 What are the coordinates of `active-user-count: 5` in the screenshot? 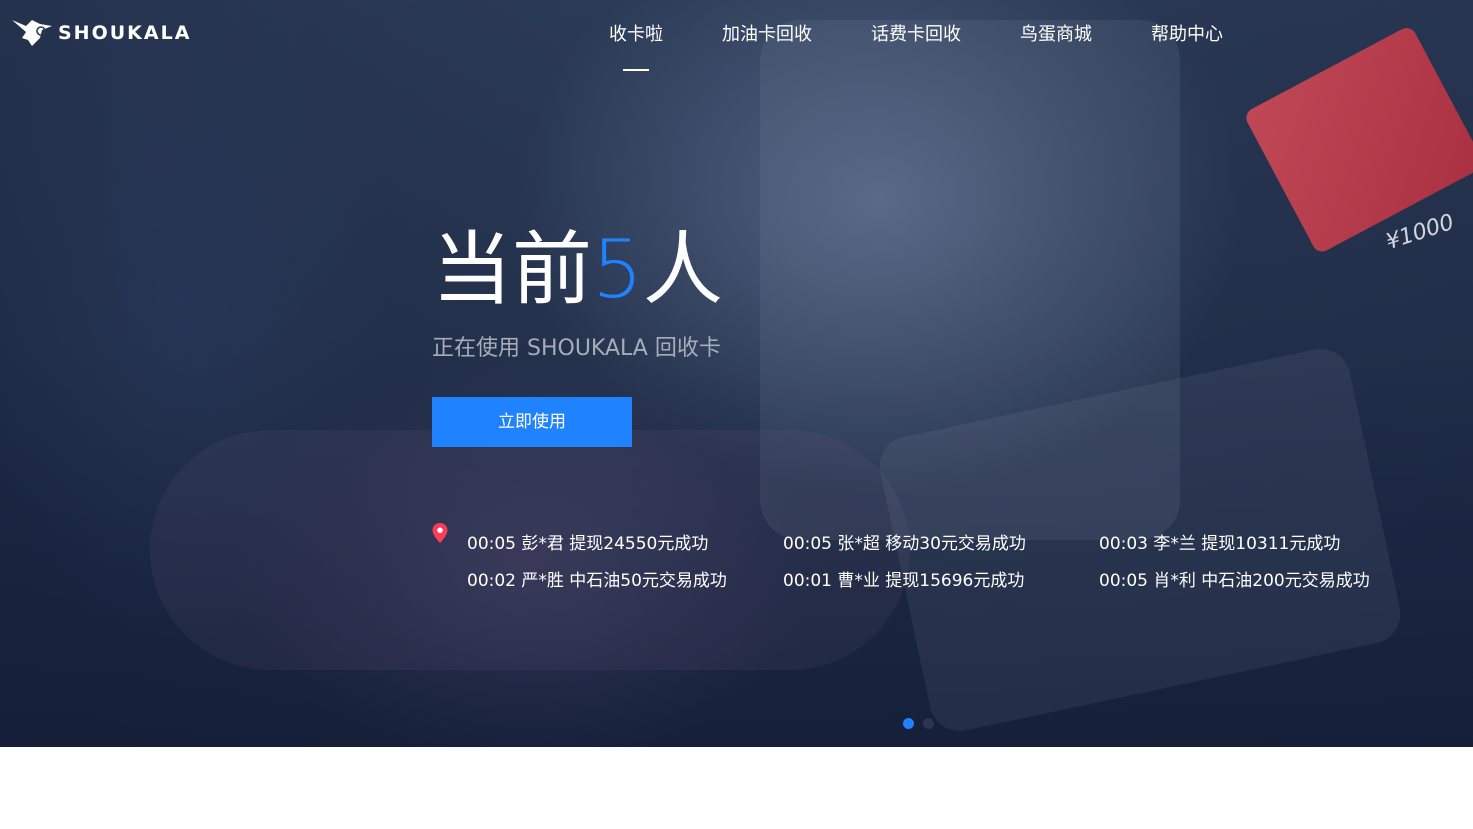 It's located at (617, 269).